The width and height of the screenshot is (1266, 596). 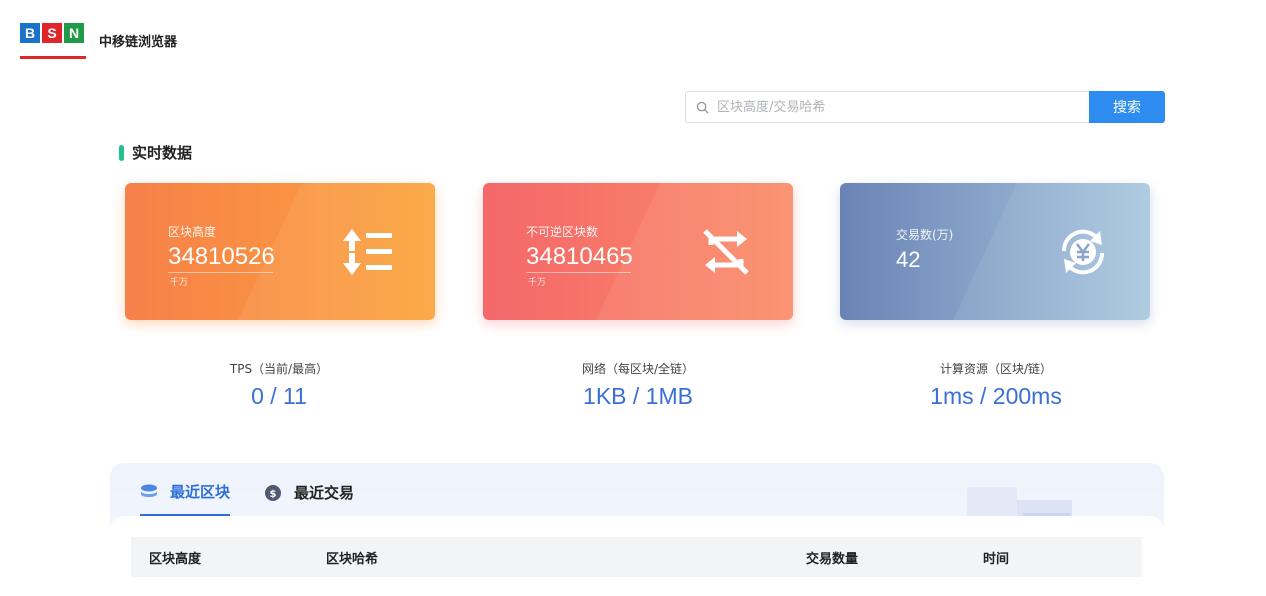 I want to click on irreversible-blocks-card: 不可逆区块数 34810465 千万, so click(x=638, y=251).